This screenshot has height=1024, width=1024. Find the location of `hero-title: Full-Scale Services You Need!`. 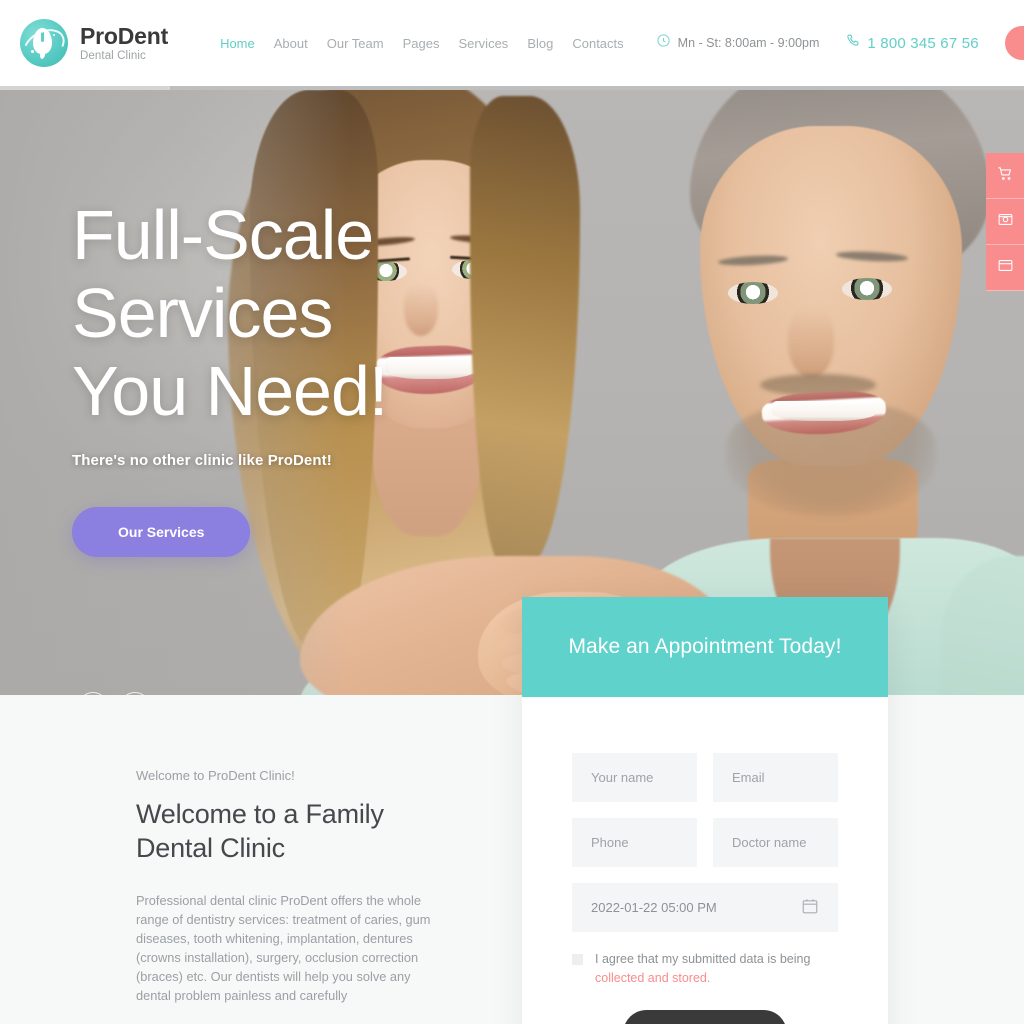

hero-title: Full-Scale Services You Need! is located at coordinates (230, 313).